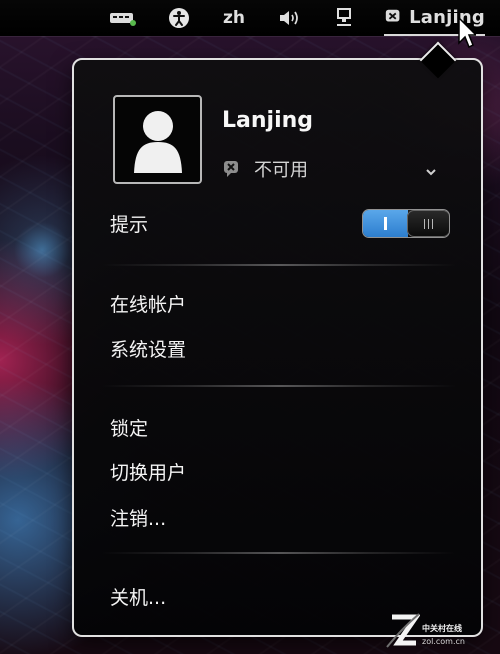 This screenshot has width=500, height=654. I want to click on network-icon, so click(344, 17).